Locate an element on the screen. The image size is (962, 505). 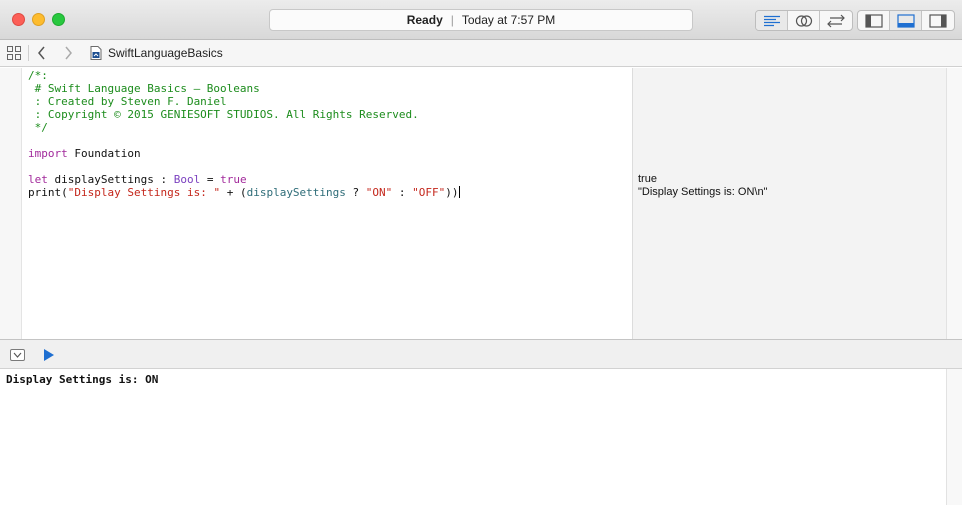
code-token: import is located at coordinates (48, 153).